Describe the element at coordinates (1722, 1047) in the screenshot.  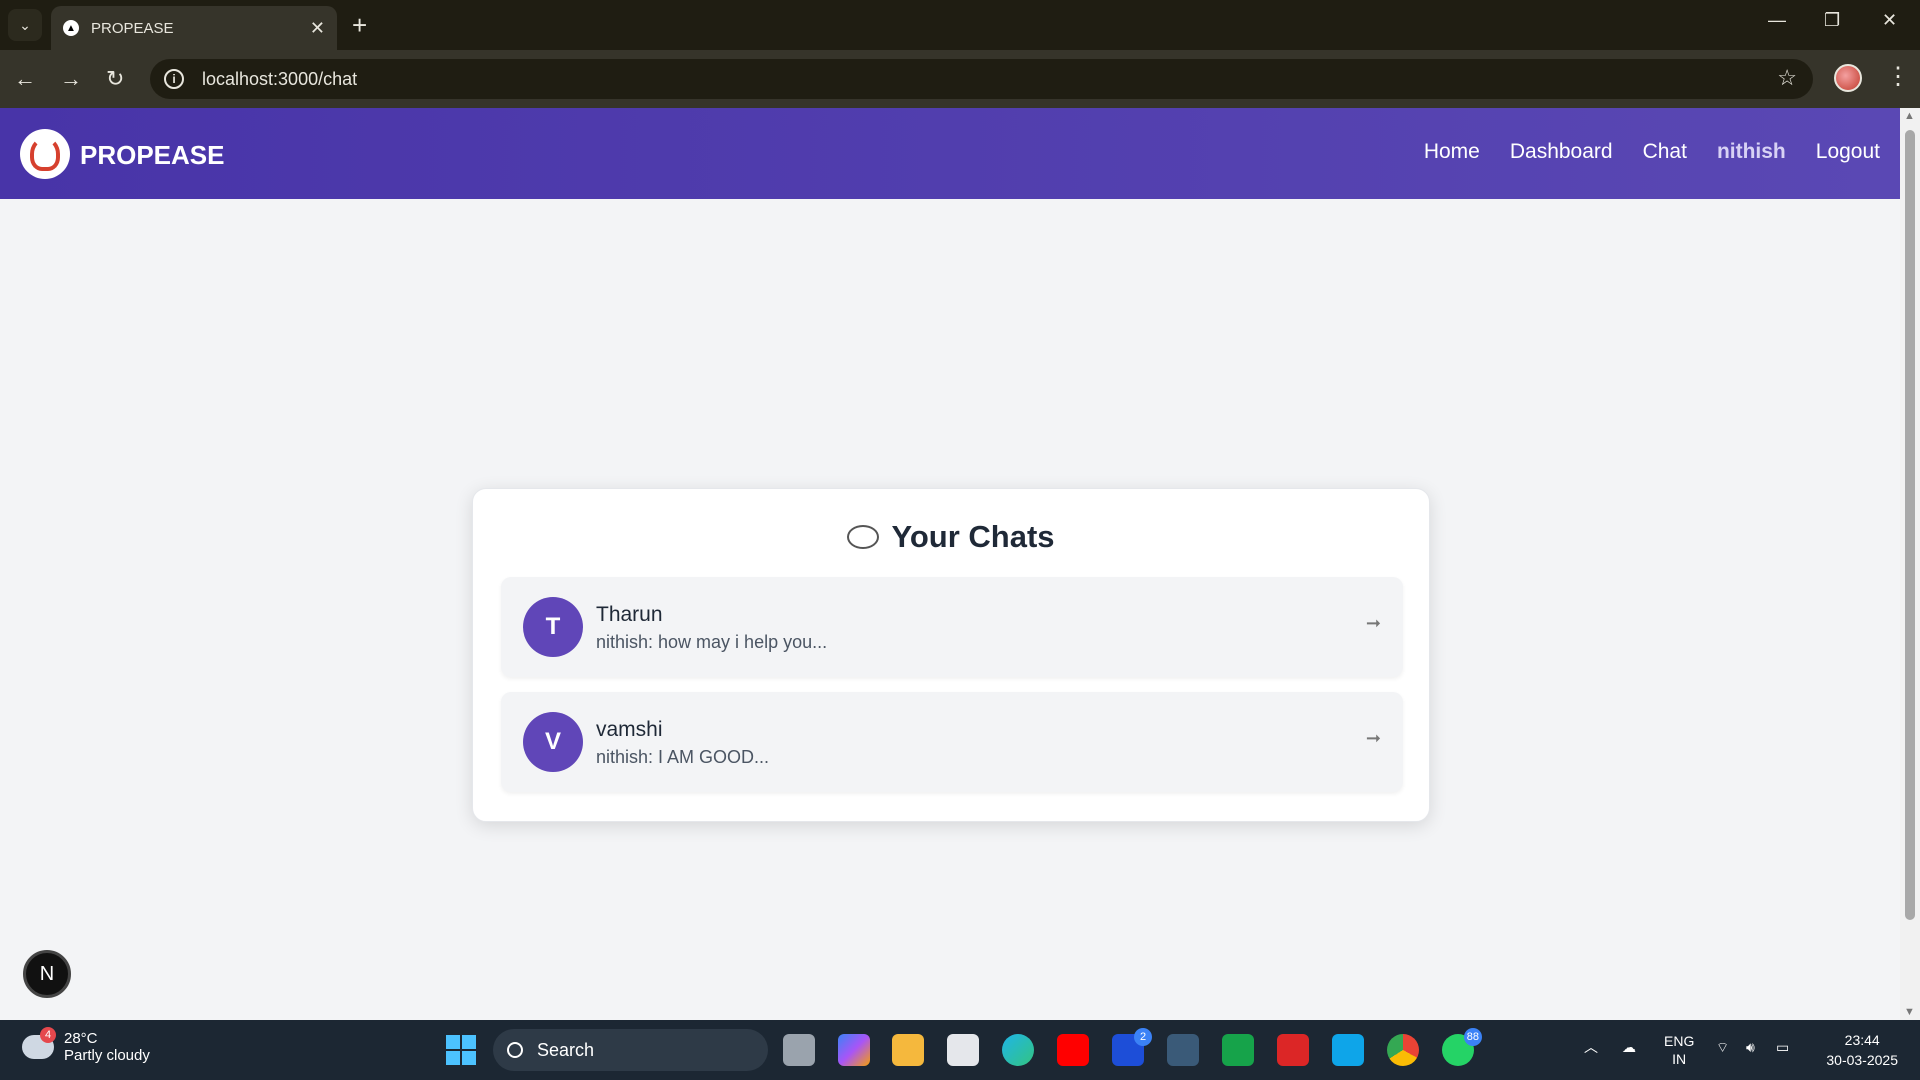
I see `wifi-icon: ⌔` at that location.